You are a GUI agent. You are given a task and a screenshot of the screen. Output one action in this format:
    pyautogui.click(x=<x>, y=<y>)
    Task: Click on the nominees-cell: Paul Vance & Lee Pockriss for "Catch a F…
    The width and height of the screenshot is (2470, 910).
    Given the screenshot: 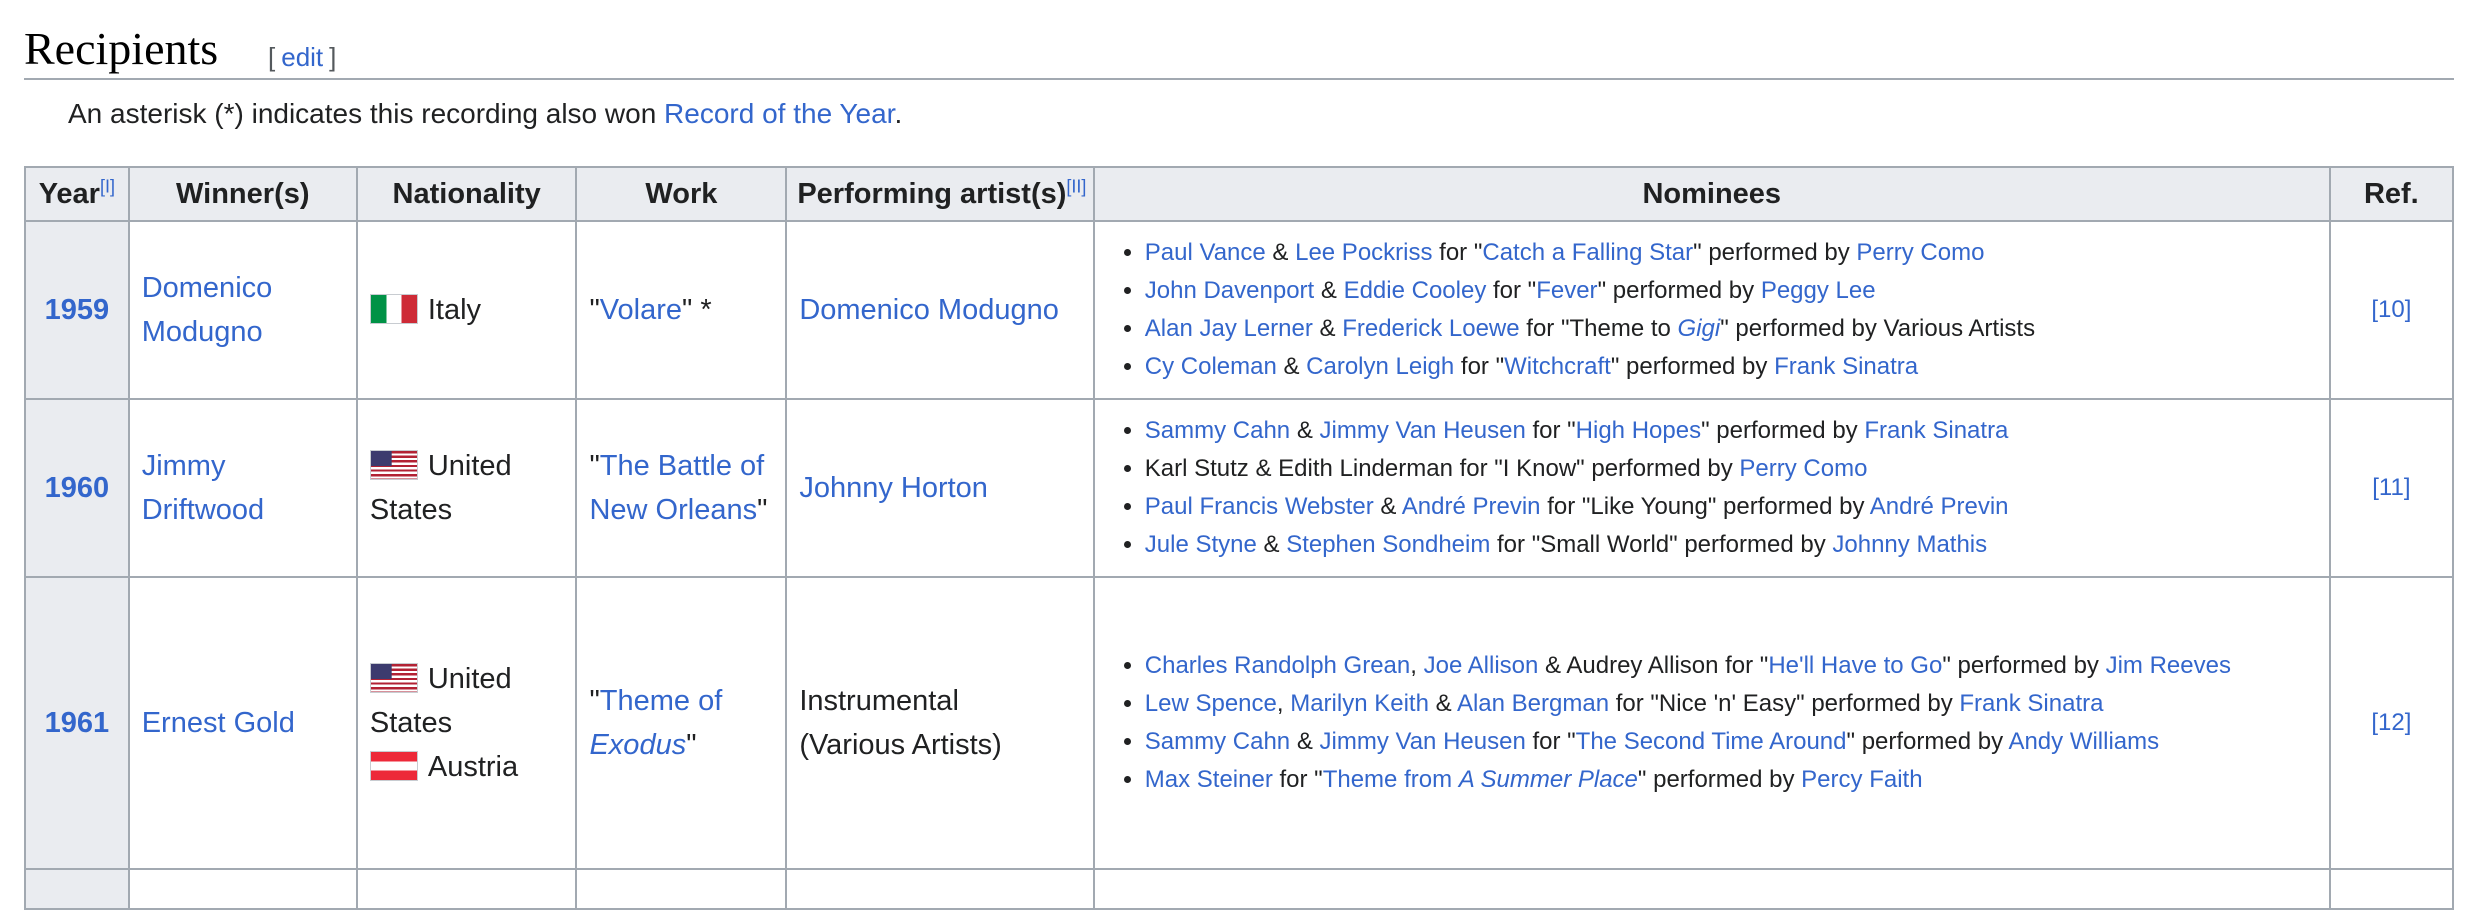 What is the action you would take?
    pyautogui.click(x=1711, y=310)
    